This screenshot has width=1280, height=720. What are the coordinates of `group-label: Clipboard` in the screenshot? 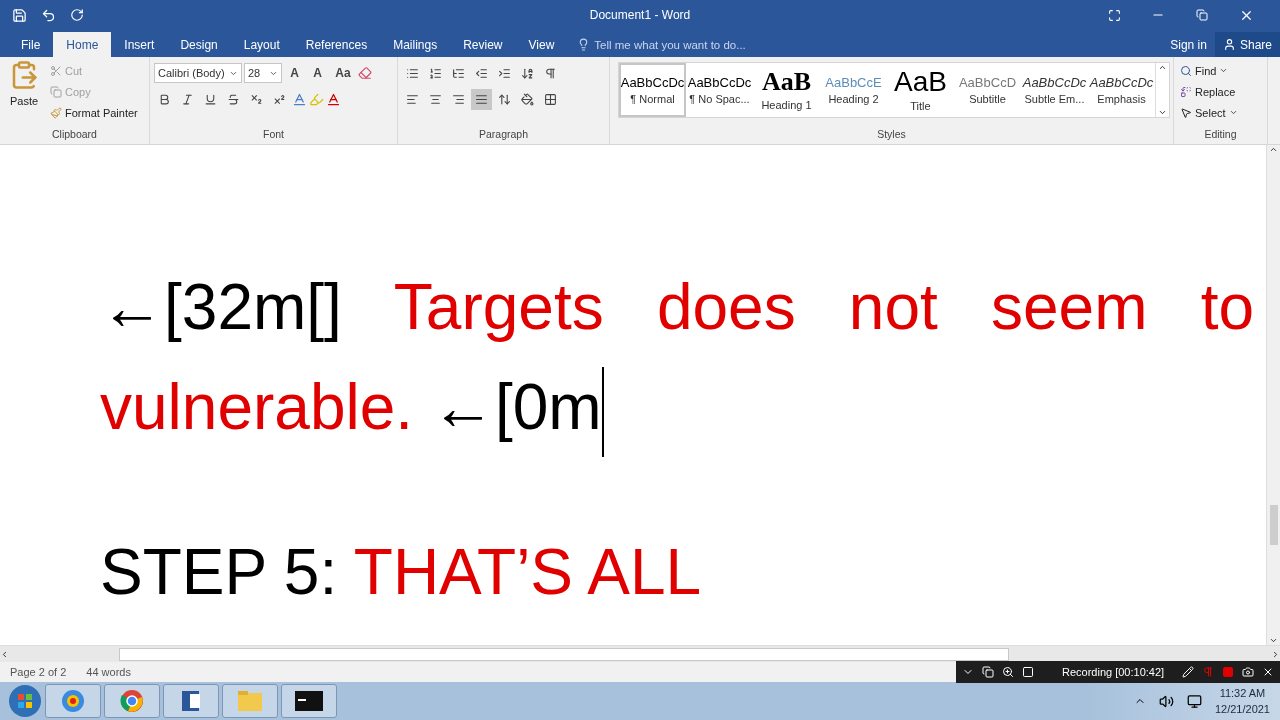 It's located at (74, 135).